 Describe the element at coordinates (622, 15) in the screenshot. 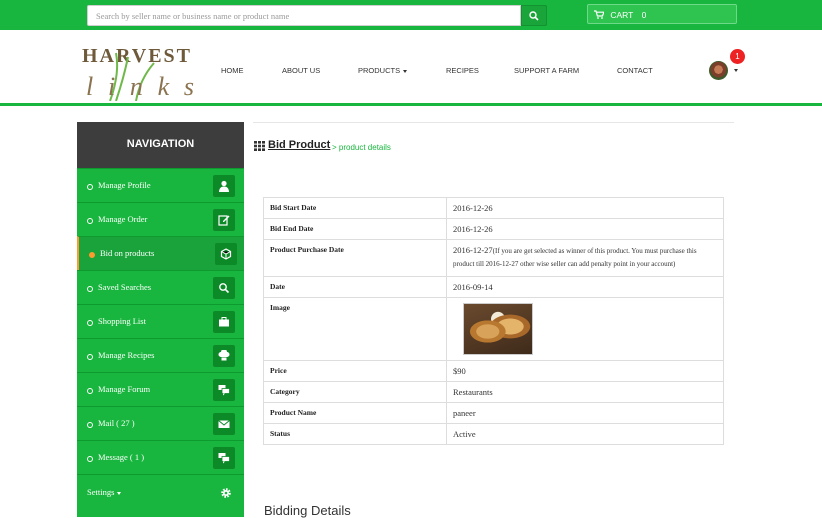

I see `cart-label: CART` at that location.